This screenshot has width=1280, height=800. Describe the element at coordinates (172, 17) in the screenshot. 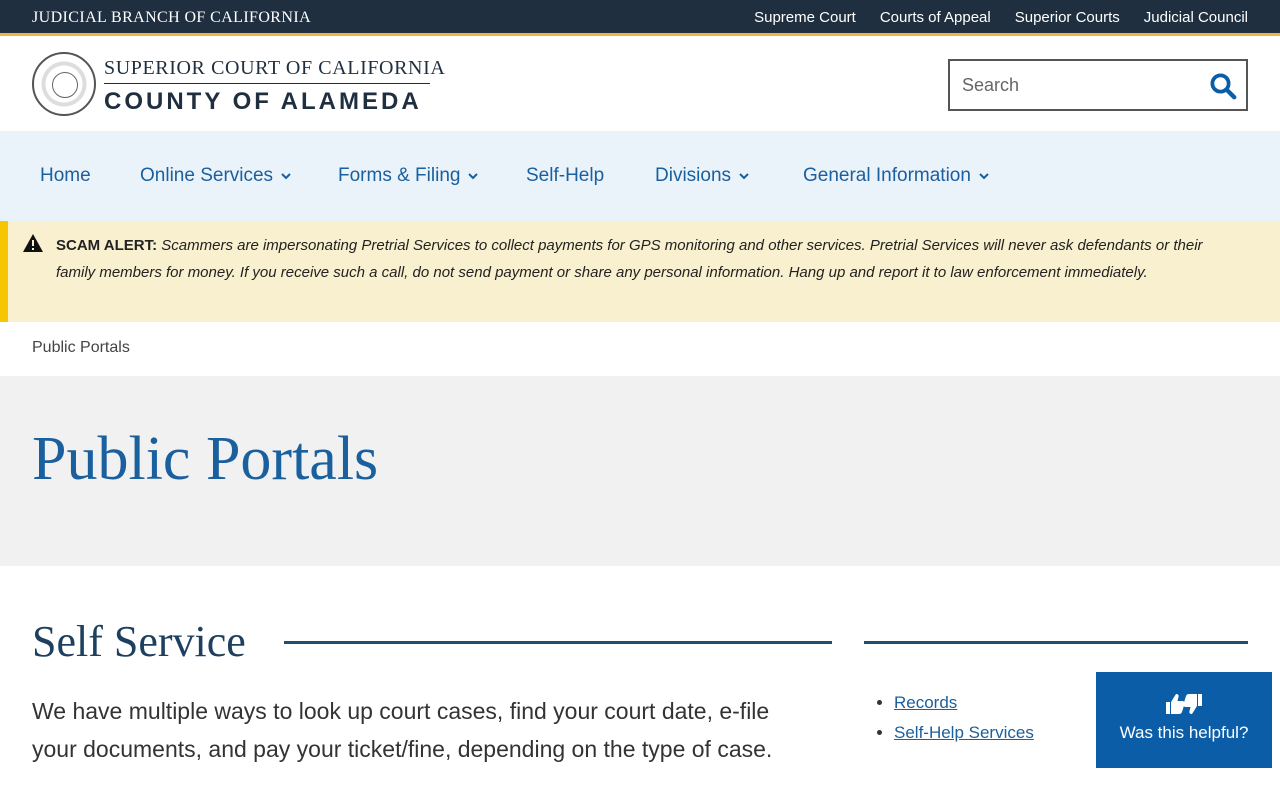

I see `judicial-branch-label: JUDICIAL BRANCH OF CALIFORNIA` at that location.